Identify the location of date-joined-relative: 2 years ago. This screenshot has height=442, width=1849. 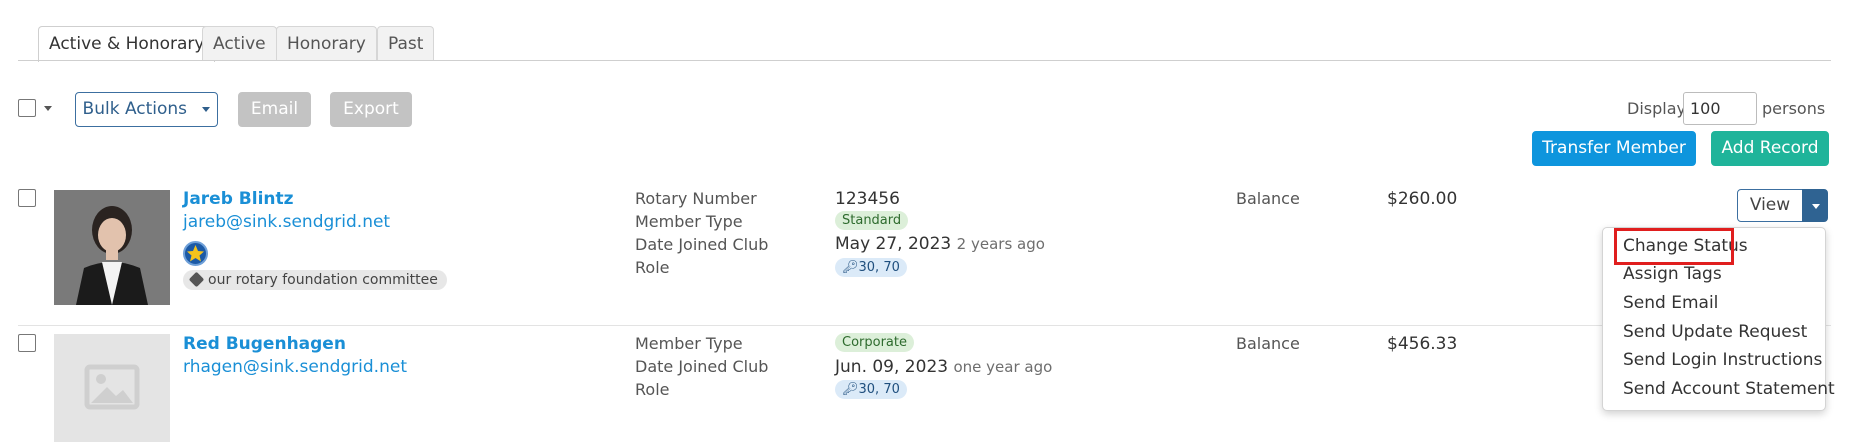
(1000, 244).